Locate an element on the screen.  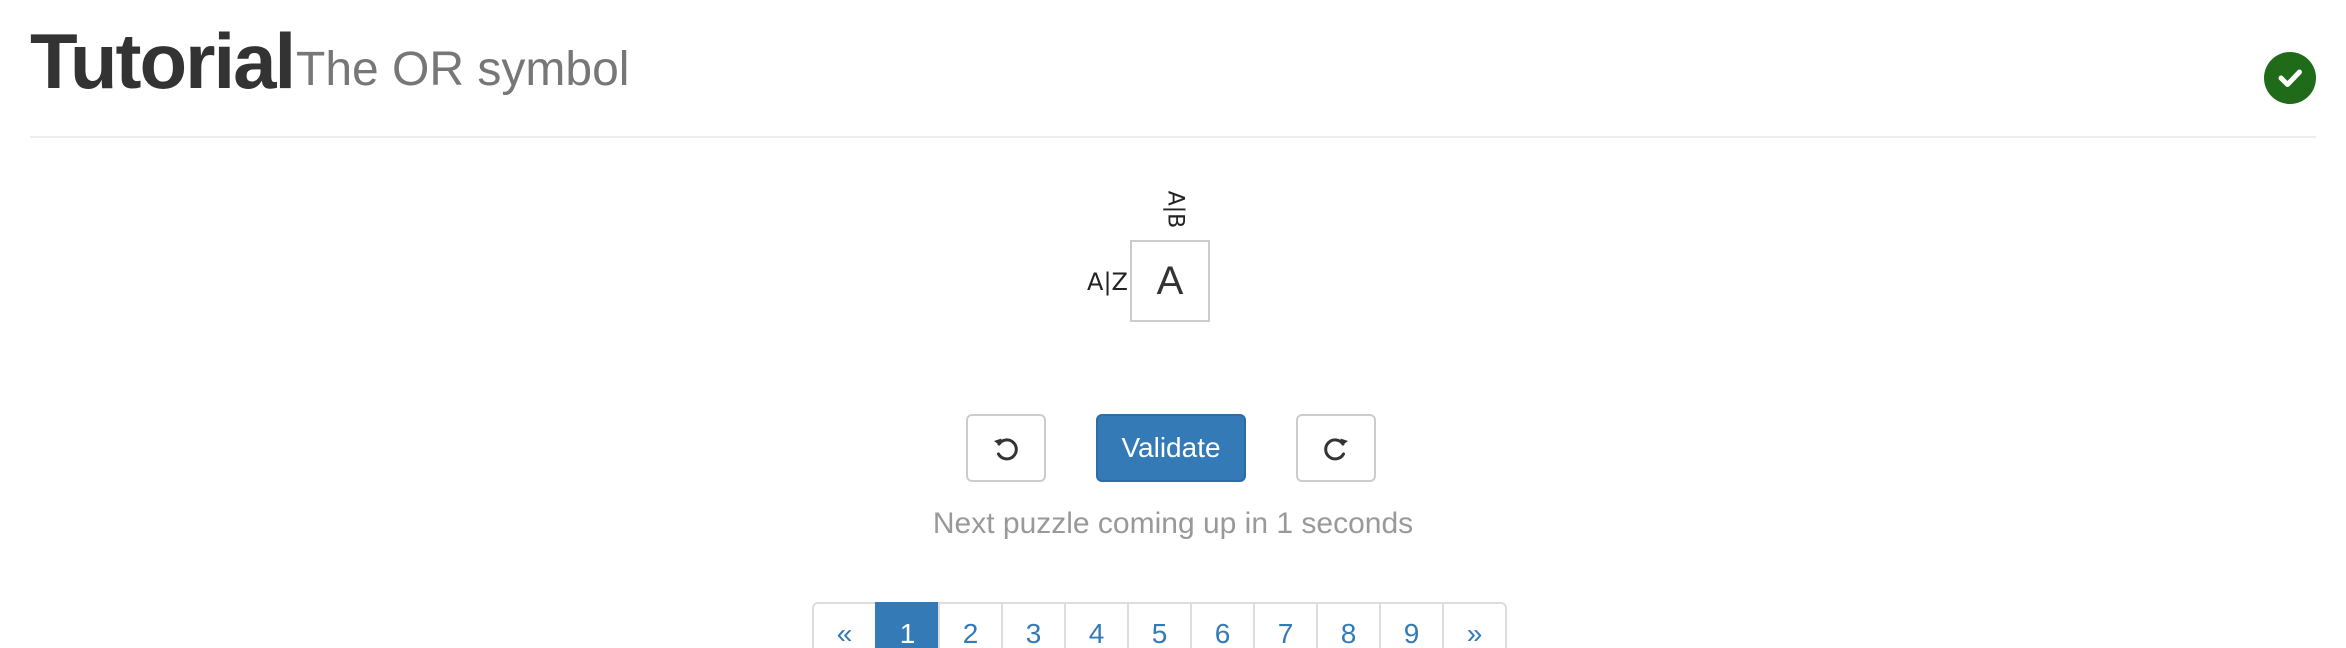
pagination-prev: « is located at coordinates (844, 625).